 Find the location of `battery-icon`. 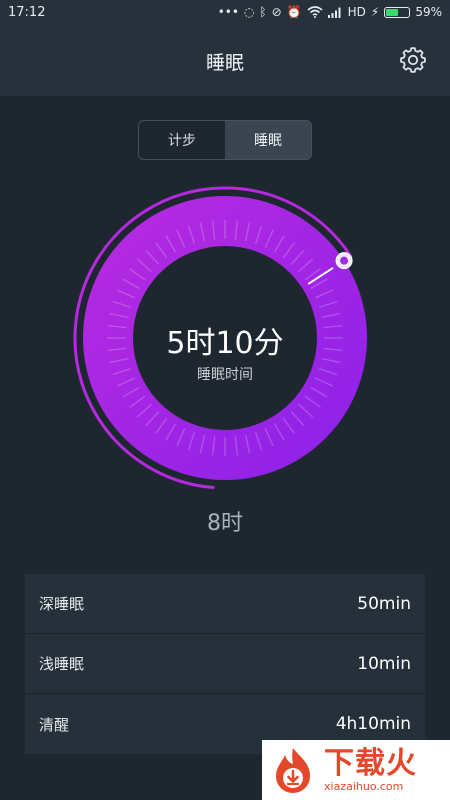

battery-icon is located at coordinates (397, 12).